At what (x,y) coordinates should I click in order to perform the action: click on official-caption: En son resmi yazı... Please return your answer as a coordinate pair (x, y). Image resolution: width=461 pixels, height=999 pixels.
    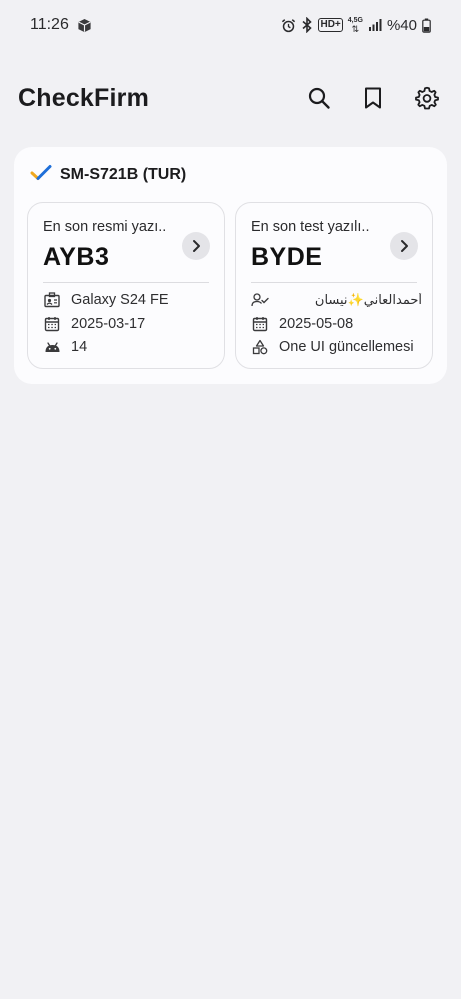
    Looking at the image, I should click on (105, 227).